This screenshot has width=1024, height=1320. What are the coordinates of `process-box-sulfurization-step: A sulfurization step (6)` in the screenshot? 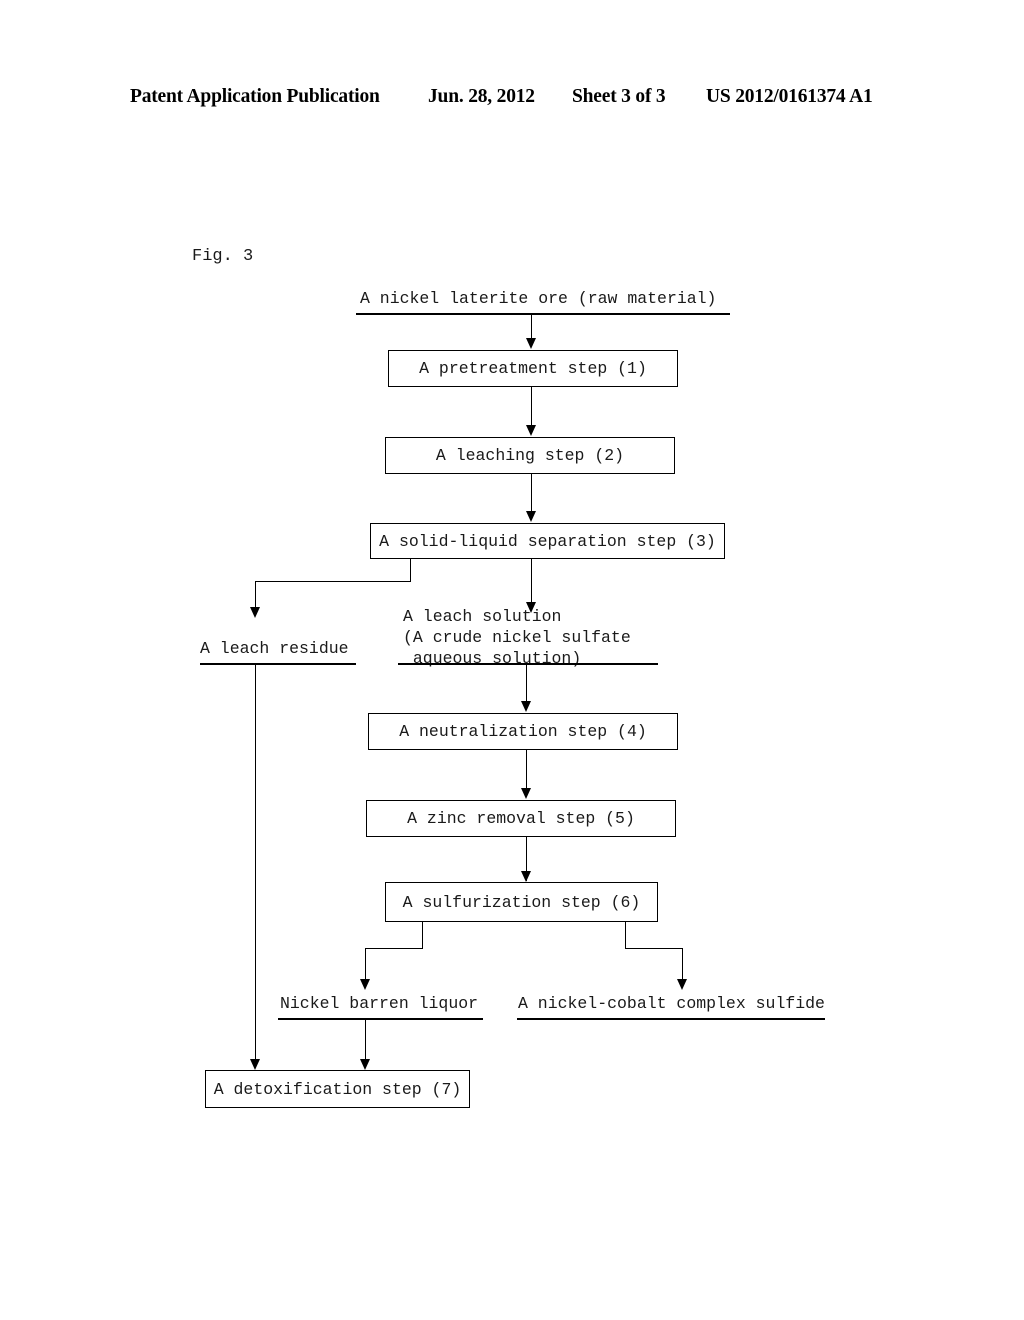 It's located at (521, 902).